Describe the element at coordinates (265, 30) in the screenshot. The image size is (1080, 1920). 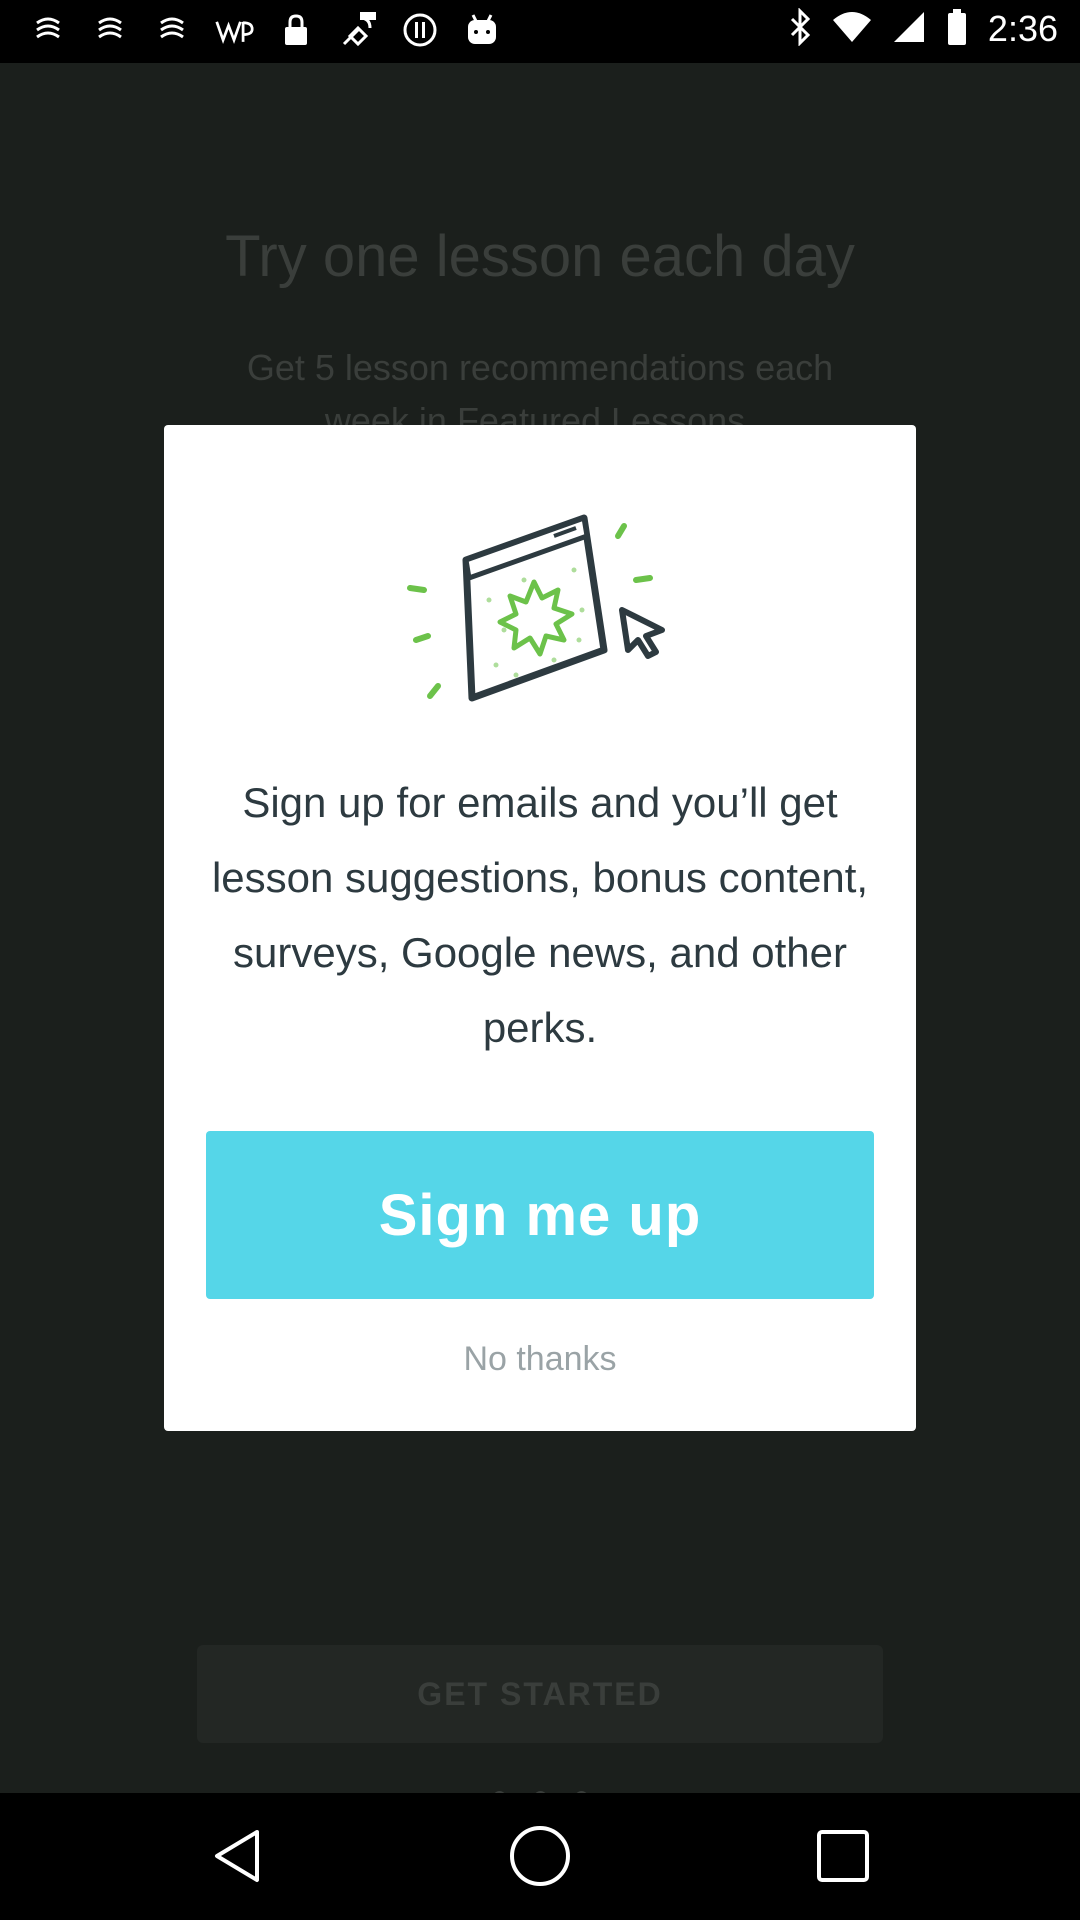
I see `status-notifications` at that location.